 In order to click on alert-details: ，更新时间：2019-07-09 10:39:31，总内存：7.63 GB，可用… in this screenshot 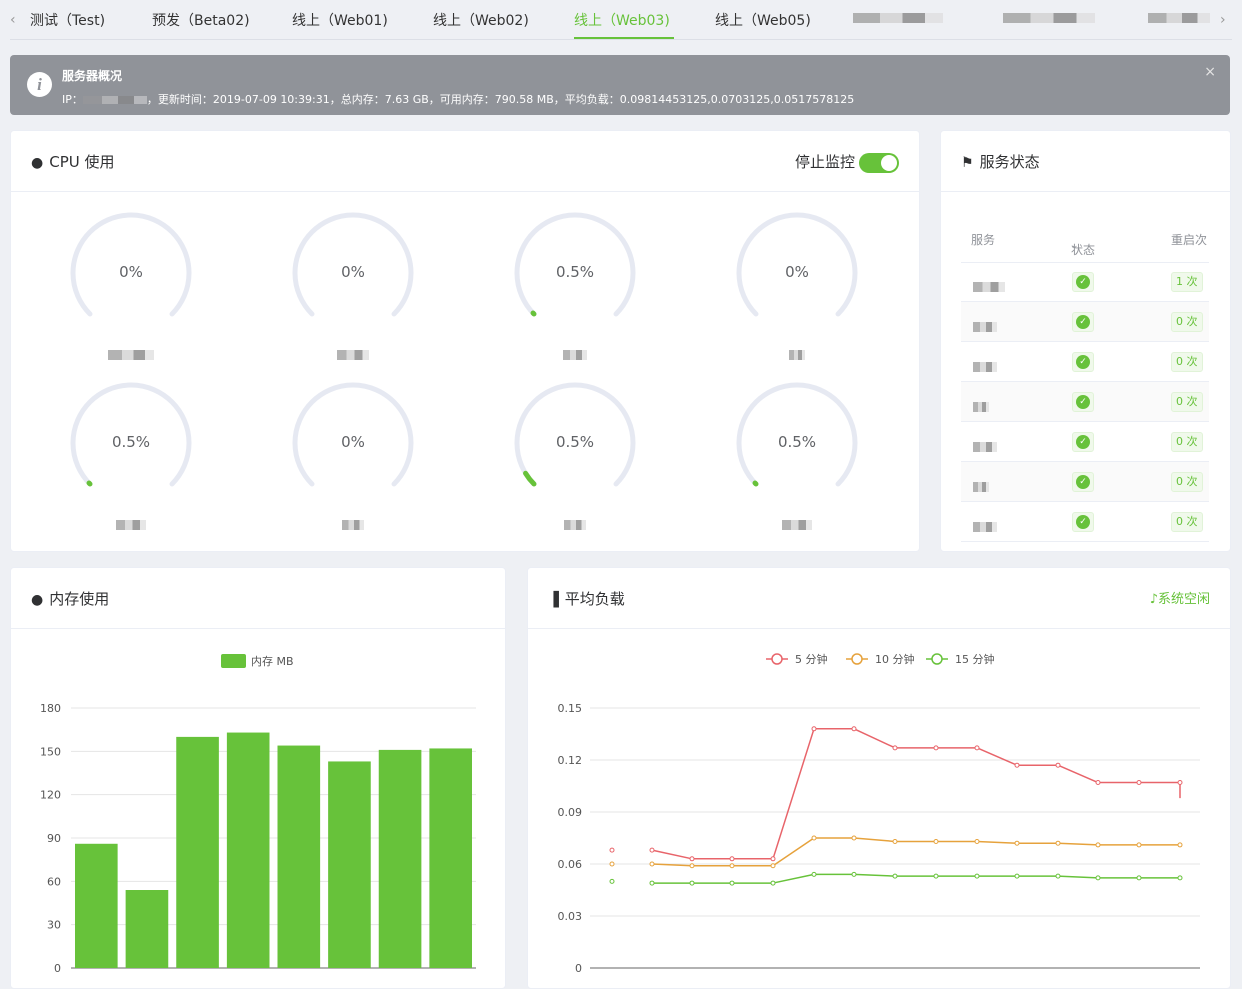, I will do `click(500, 99)`.